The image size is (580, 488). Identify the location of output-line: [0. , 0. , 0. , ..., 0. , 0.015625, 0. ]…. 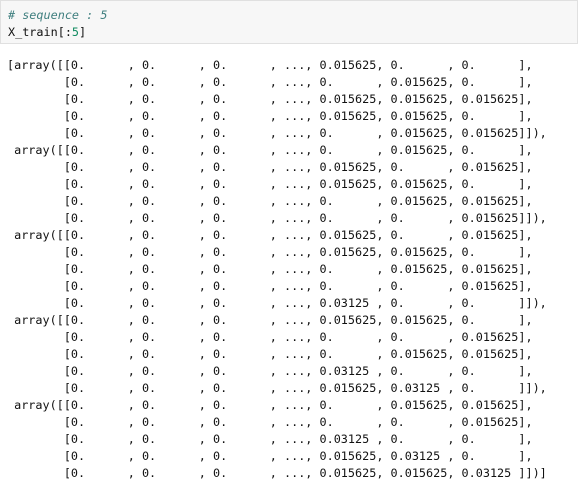
(270, 82).